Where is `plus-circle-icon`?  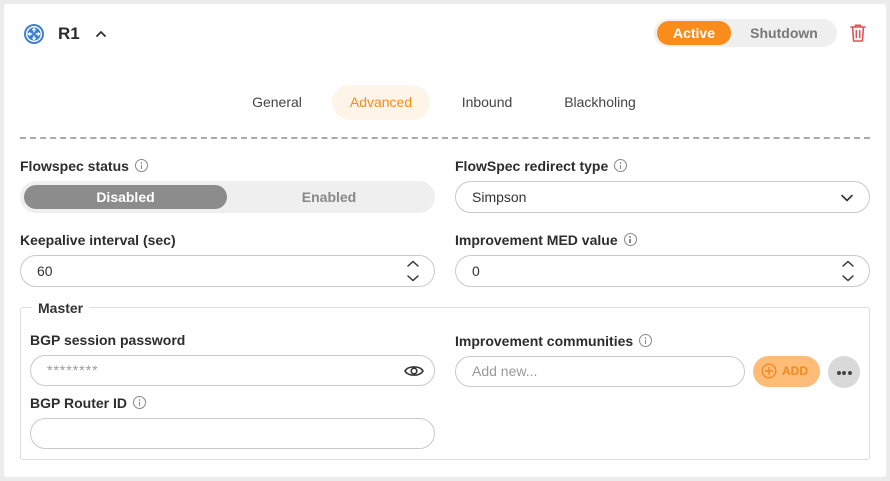
plus-circle-icon is located at coordinates (769, 371).